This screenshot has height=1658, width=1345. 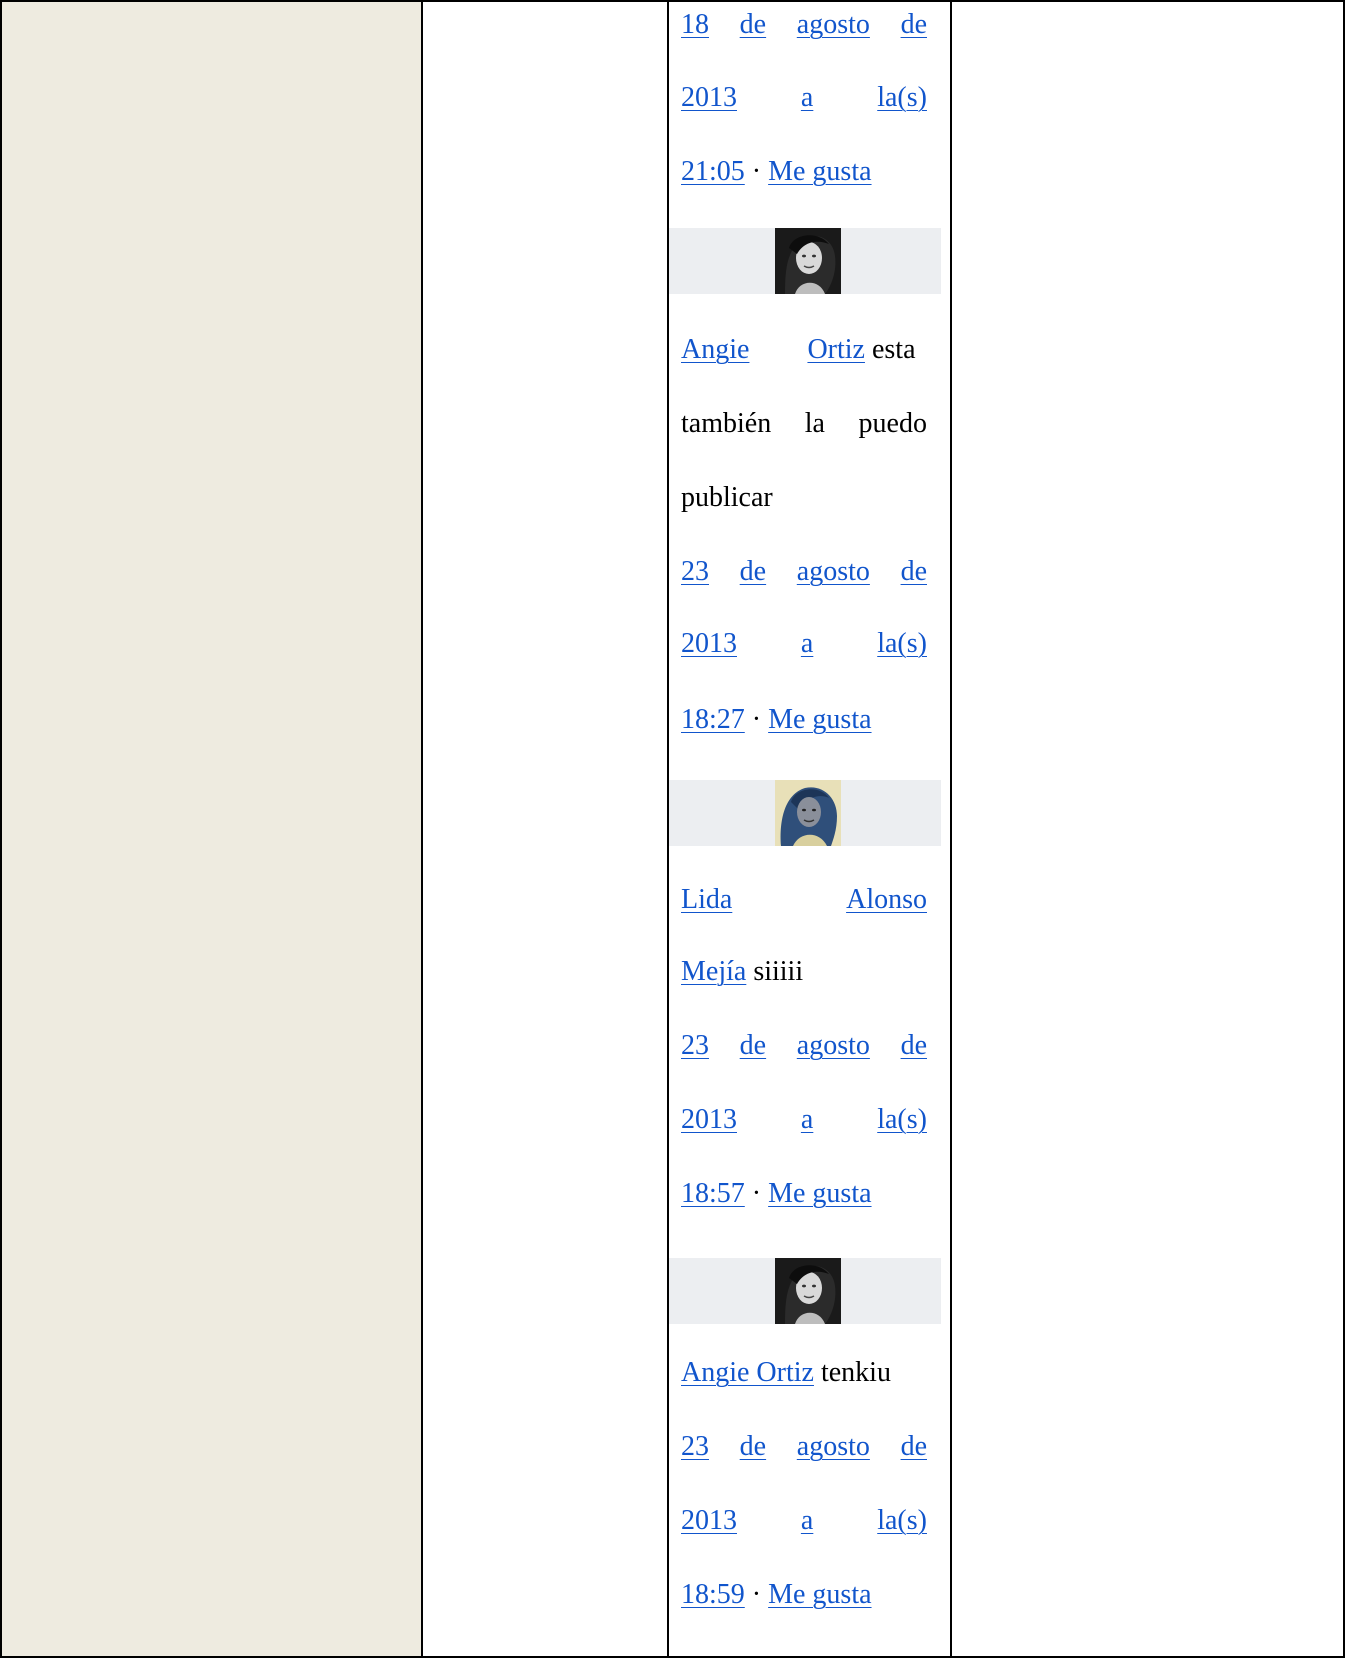 What do you see at coordinates (726, 423) in the screenshot?
I see `comment-text: también` at bounding box center [726, 423].